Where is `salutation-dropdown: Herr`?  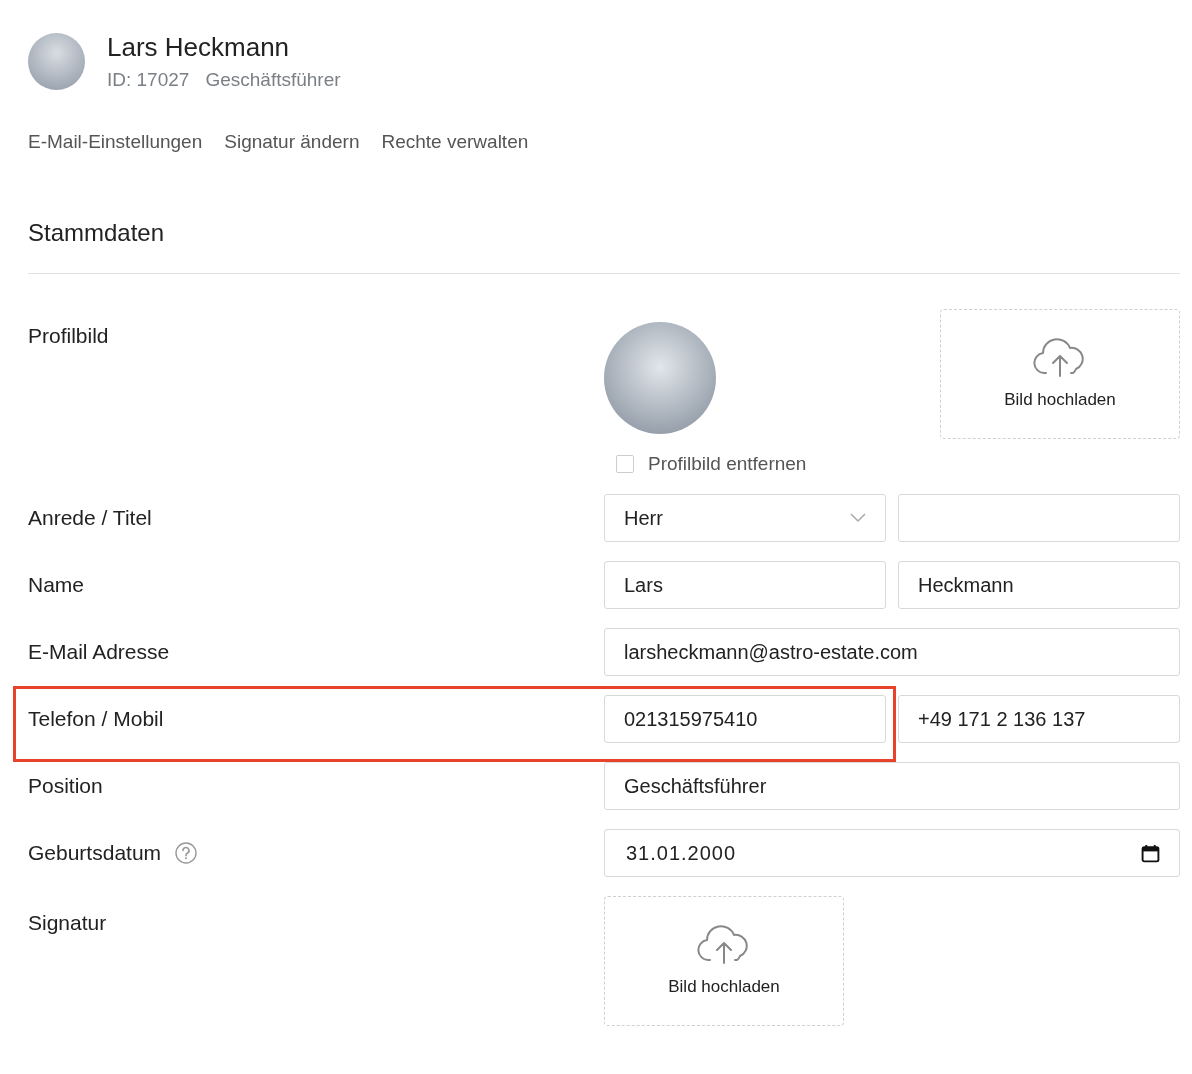
salutation-dropdown: Herr is located at coordinates (745, 518).